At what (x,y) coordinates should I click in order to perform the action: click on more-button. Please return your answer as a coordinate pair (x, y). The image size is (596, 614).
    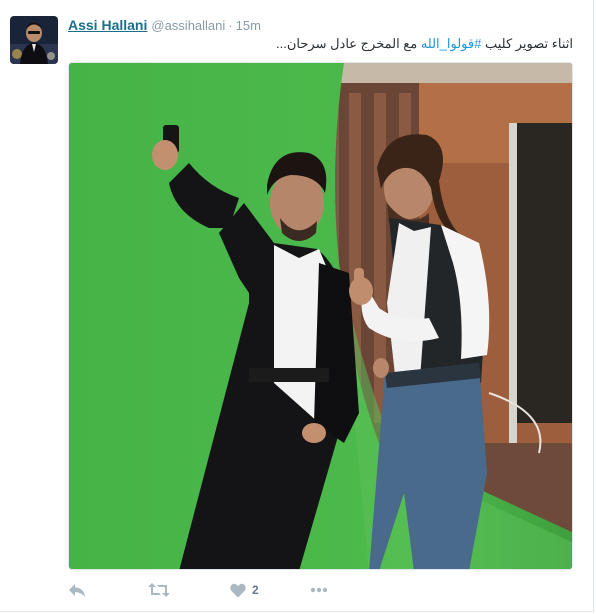
    Looking at the image, I should click on (319, 590).